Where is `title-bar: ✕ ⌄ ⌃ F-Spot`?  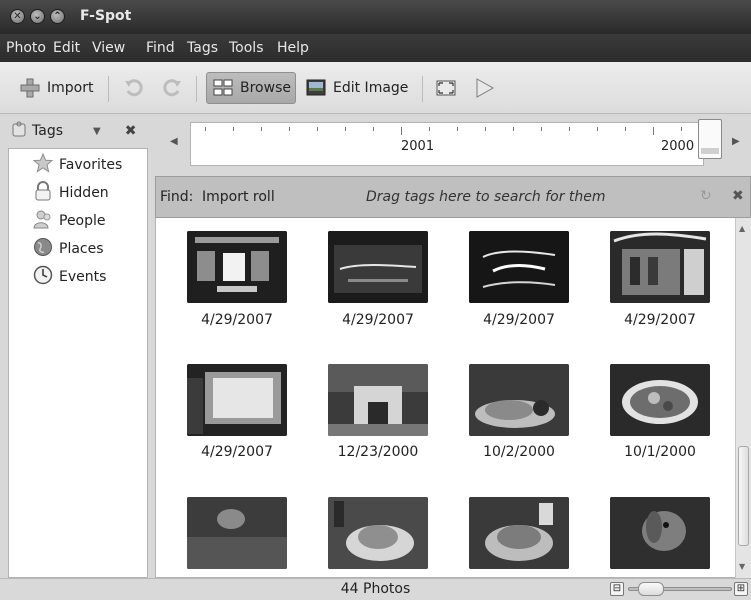
title-bar: ✕ ⌄ ⌃ F-Spot is located at coordinates (375, 17).